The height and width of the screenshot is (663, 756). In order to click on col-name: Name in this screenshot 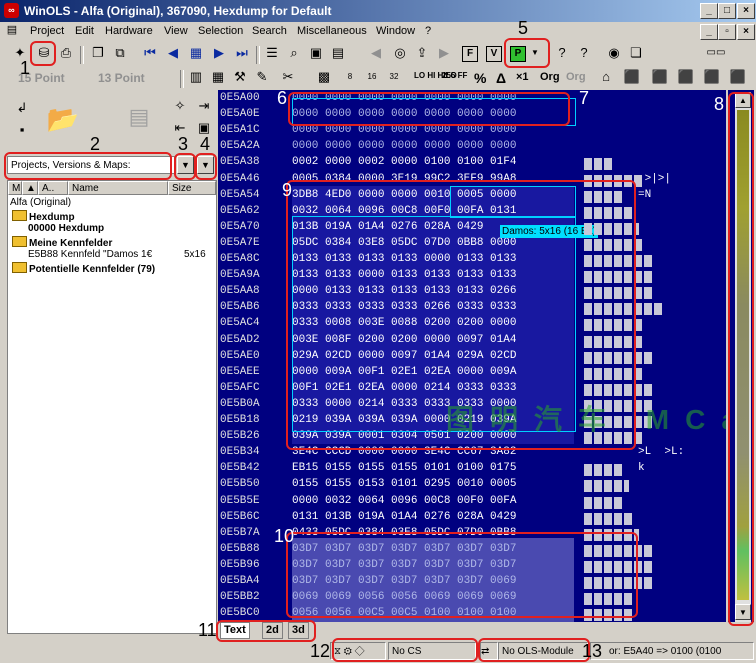, I will do `click(118, 188)`.